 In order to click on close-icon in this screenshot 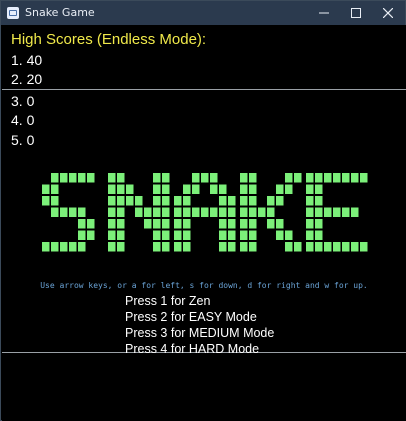, I will do `click(388, 13)`.